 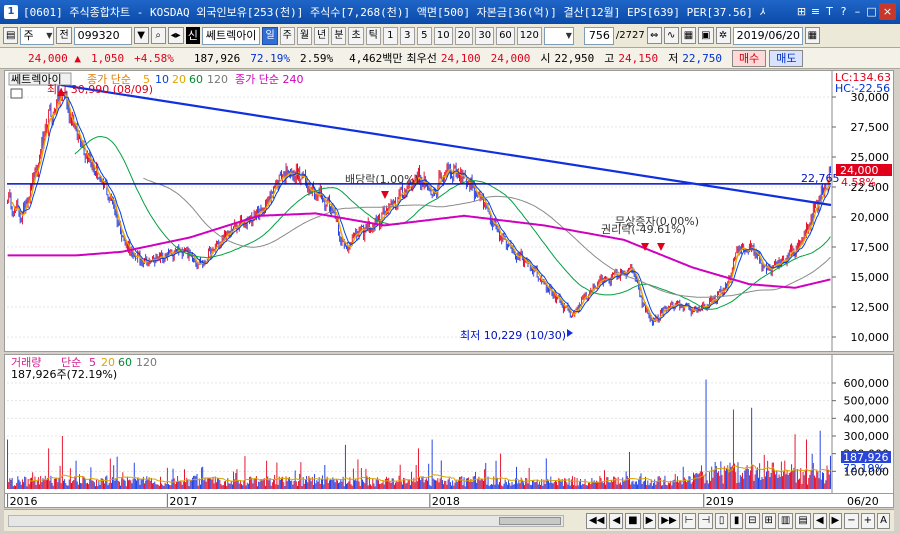 What do you see at coordinates (574, 58) in the screenshot?
I see `open-price: 22,950` at bounding box center [574, 58].